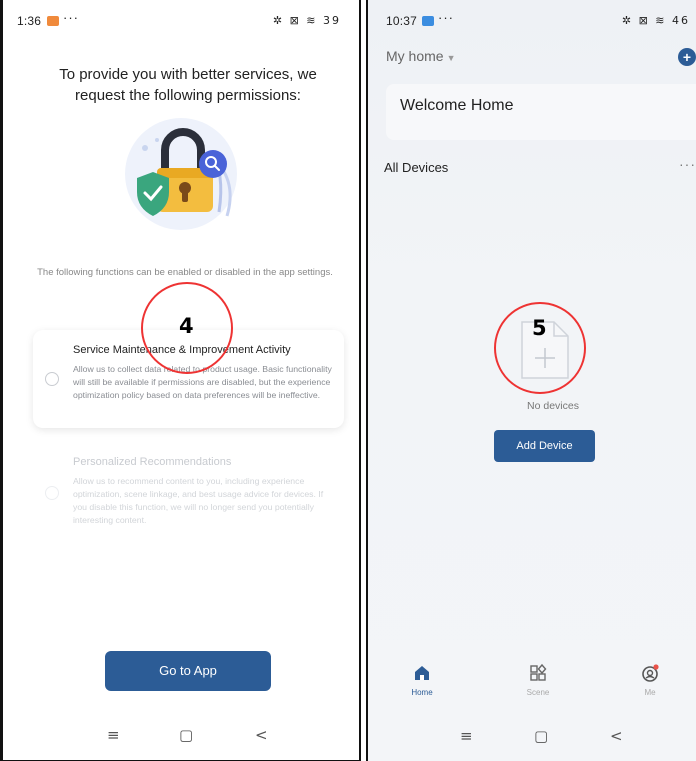  I want to click on annotation-number: 4, so click(186, 326).